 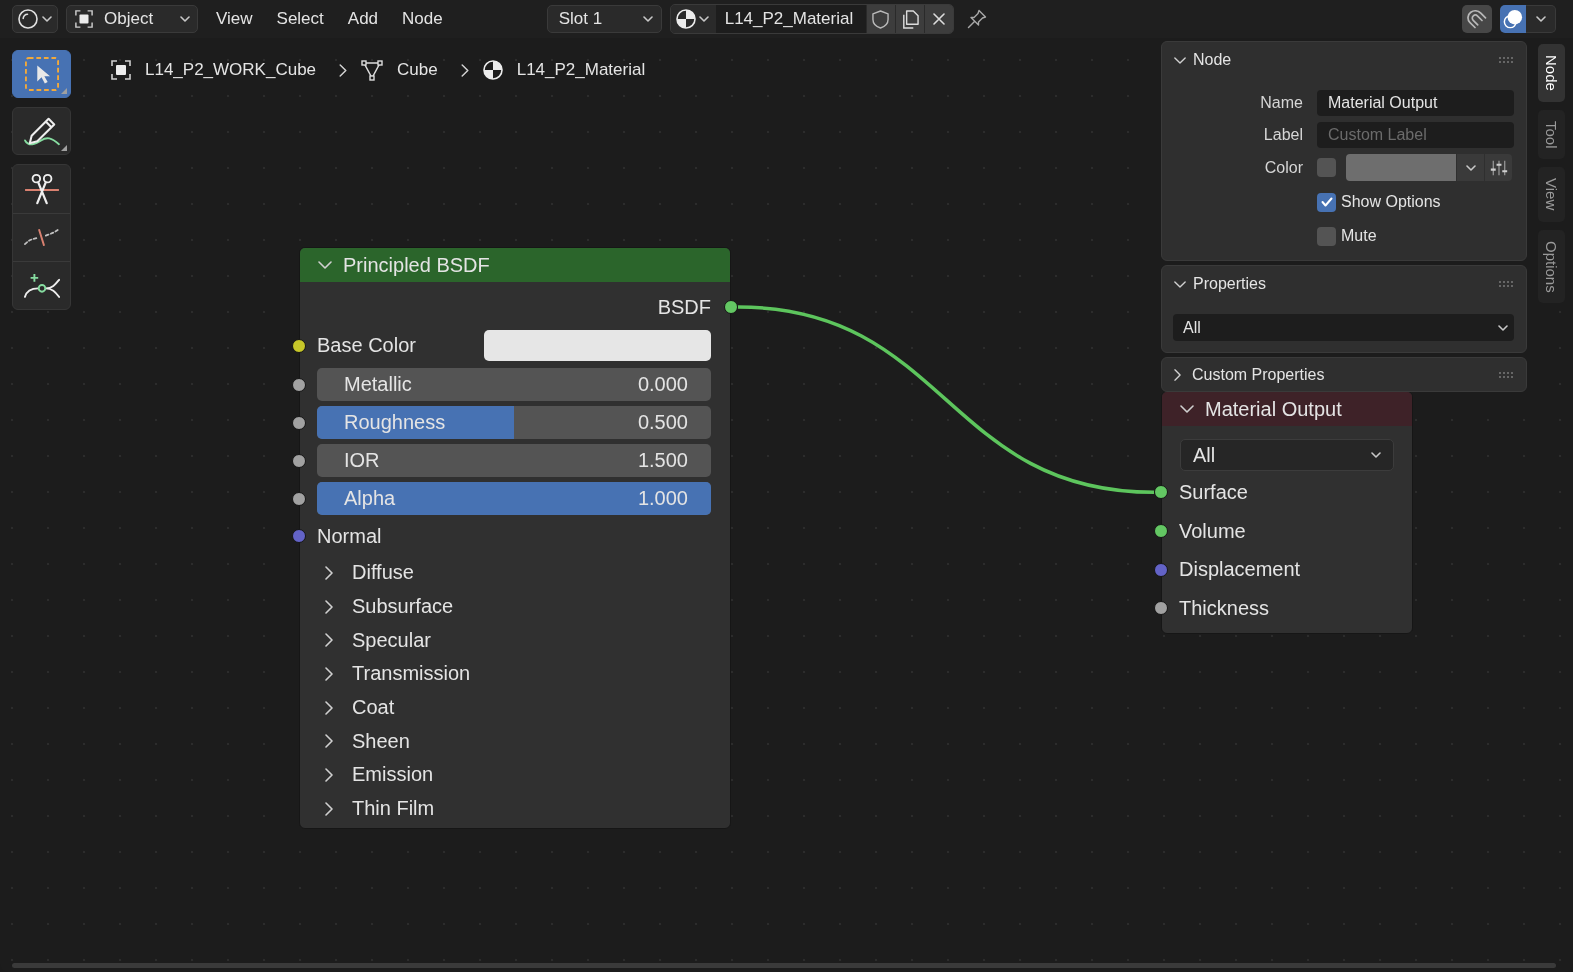 I want to click on overlays-menu-button, so click(x=1541, y=19).